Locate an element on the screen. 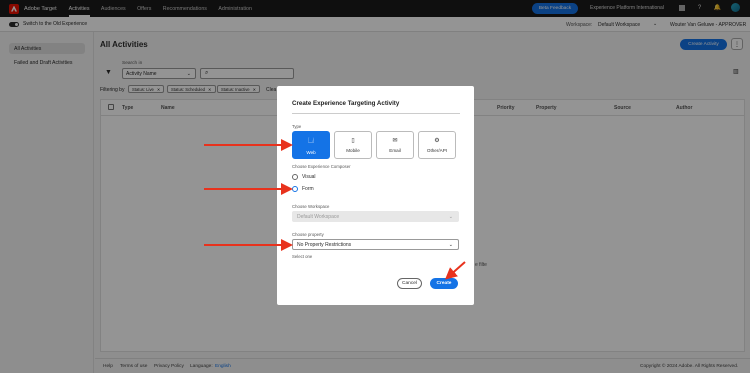 The image size is (750, 373). type-label: Type is located at coordinates (297, 126).